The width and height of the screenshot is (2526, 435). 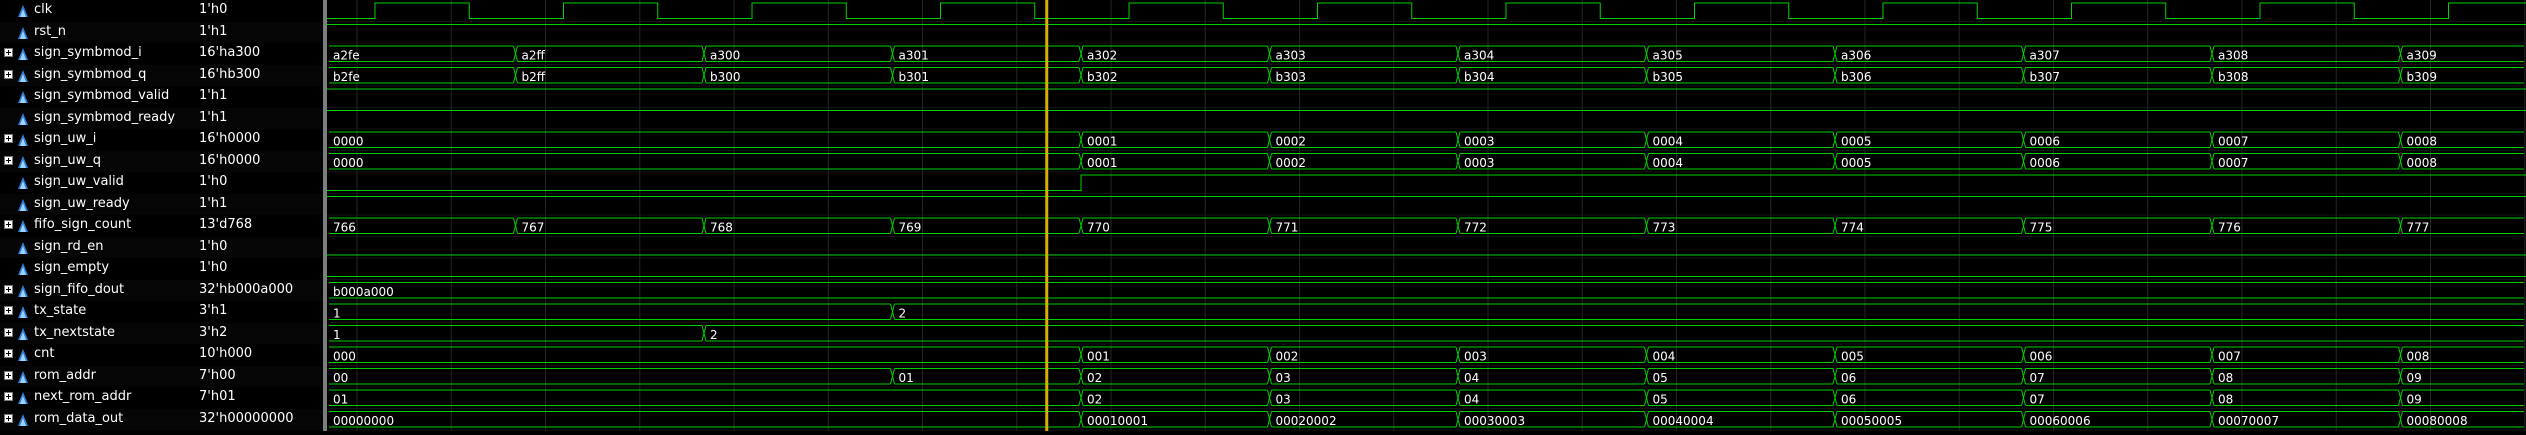 I want to click on signal-row-tx_state: tx_state, so click(x=96, y=312).